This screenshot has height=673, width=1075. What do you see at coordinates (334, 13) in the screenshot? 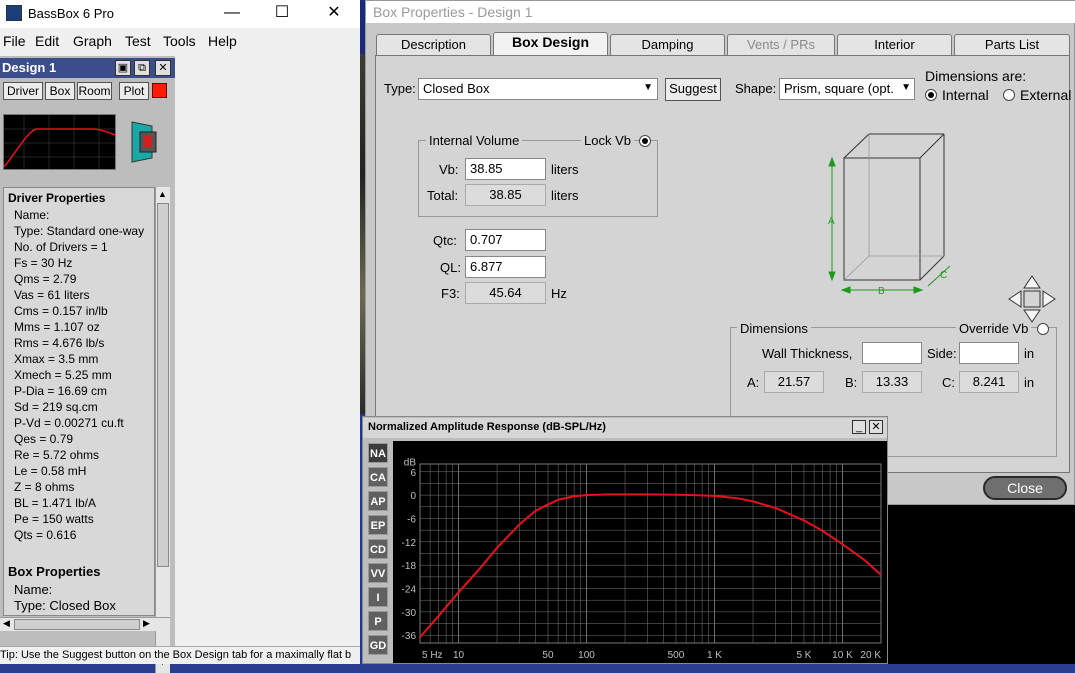
I see `close-window-button: ✕` at bounding box center [334, 13].